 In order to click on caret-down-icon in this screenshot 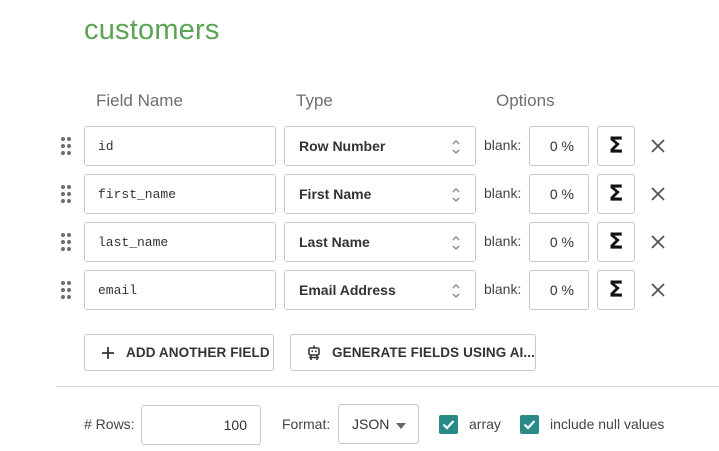, I will do `click(401, 426)`.